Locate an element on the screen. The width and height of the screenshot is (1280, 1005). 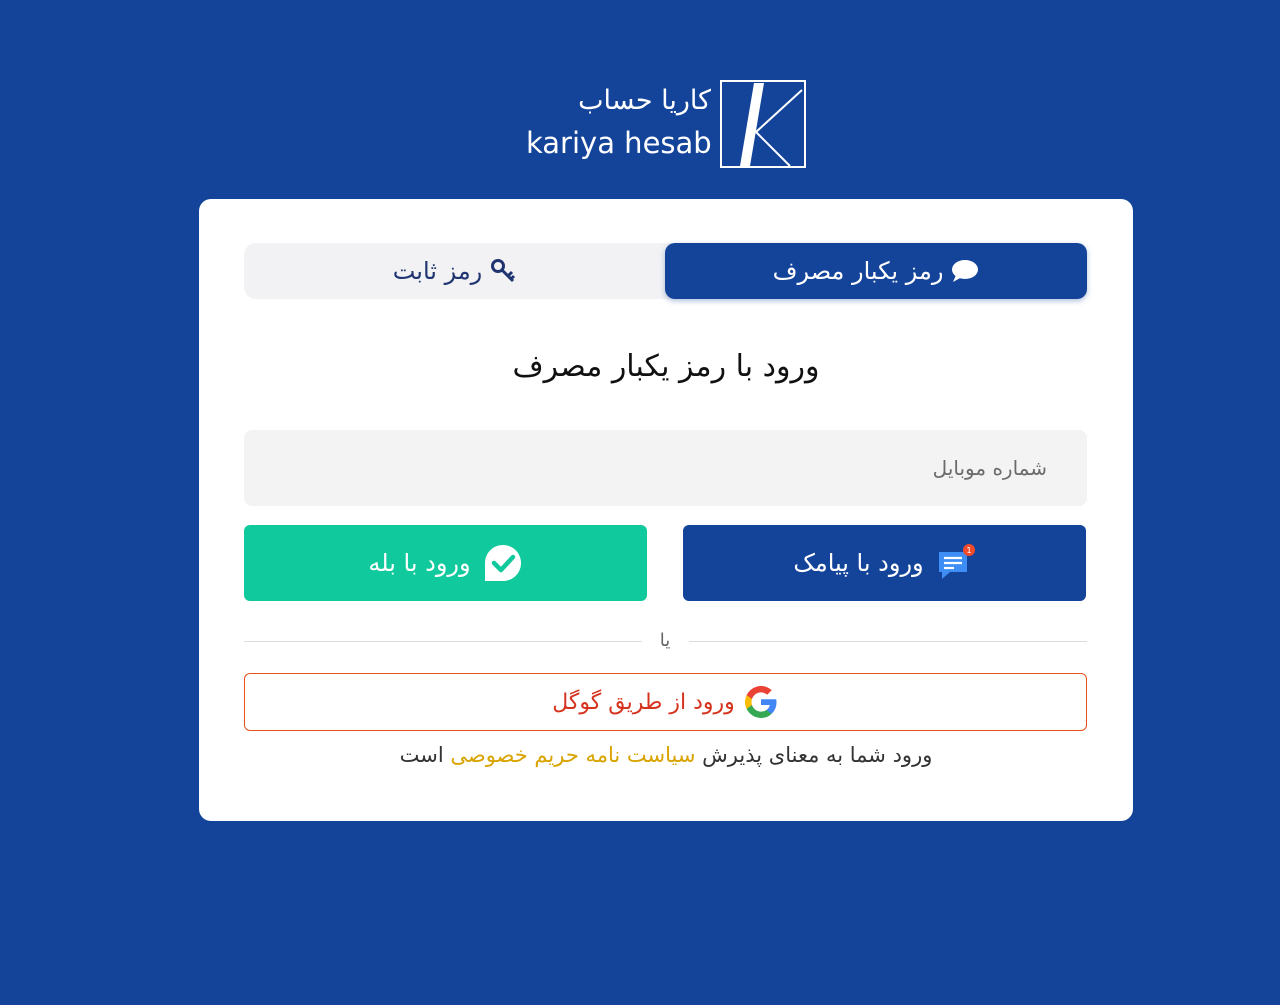
google-icon is located at coordinates (761, 702).